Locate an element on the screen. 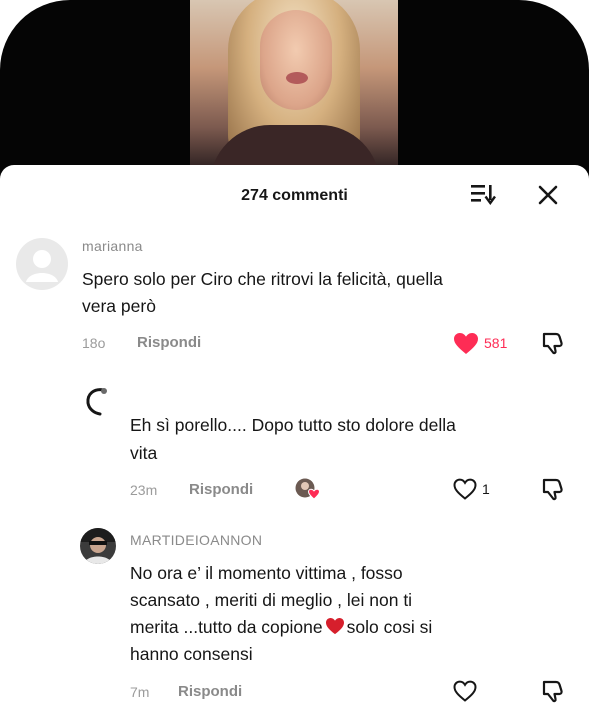 Image resolution: width=589 pixels, height=717 pixels. comment-text-line-with-emoji: merita ...tutto da copione solo cosi si is located at coordinates (281, 627).